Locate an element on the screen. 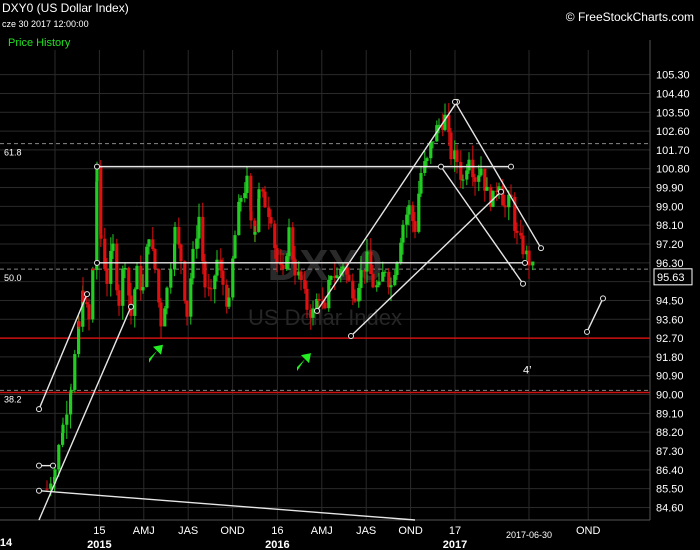  series-label: Price History is located at coordinates (39, 43).